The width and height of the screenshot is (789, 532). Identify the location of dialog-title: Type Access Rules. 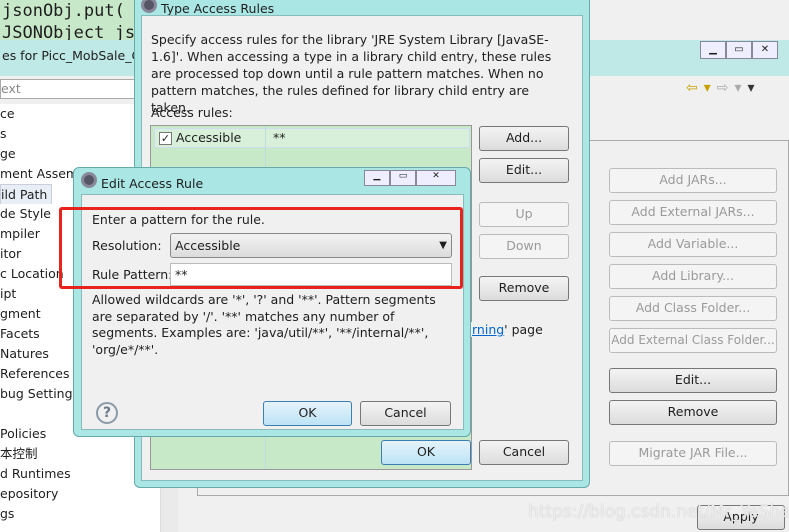
(217, 8).